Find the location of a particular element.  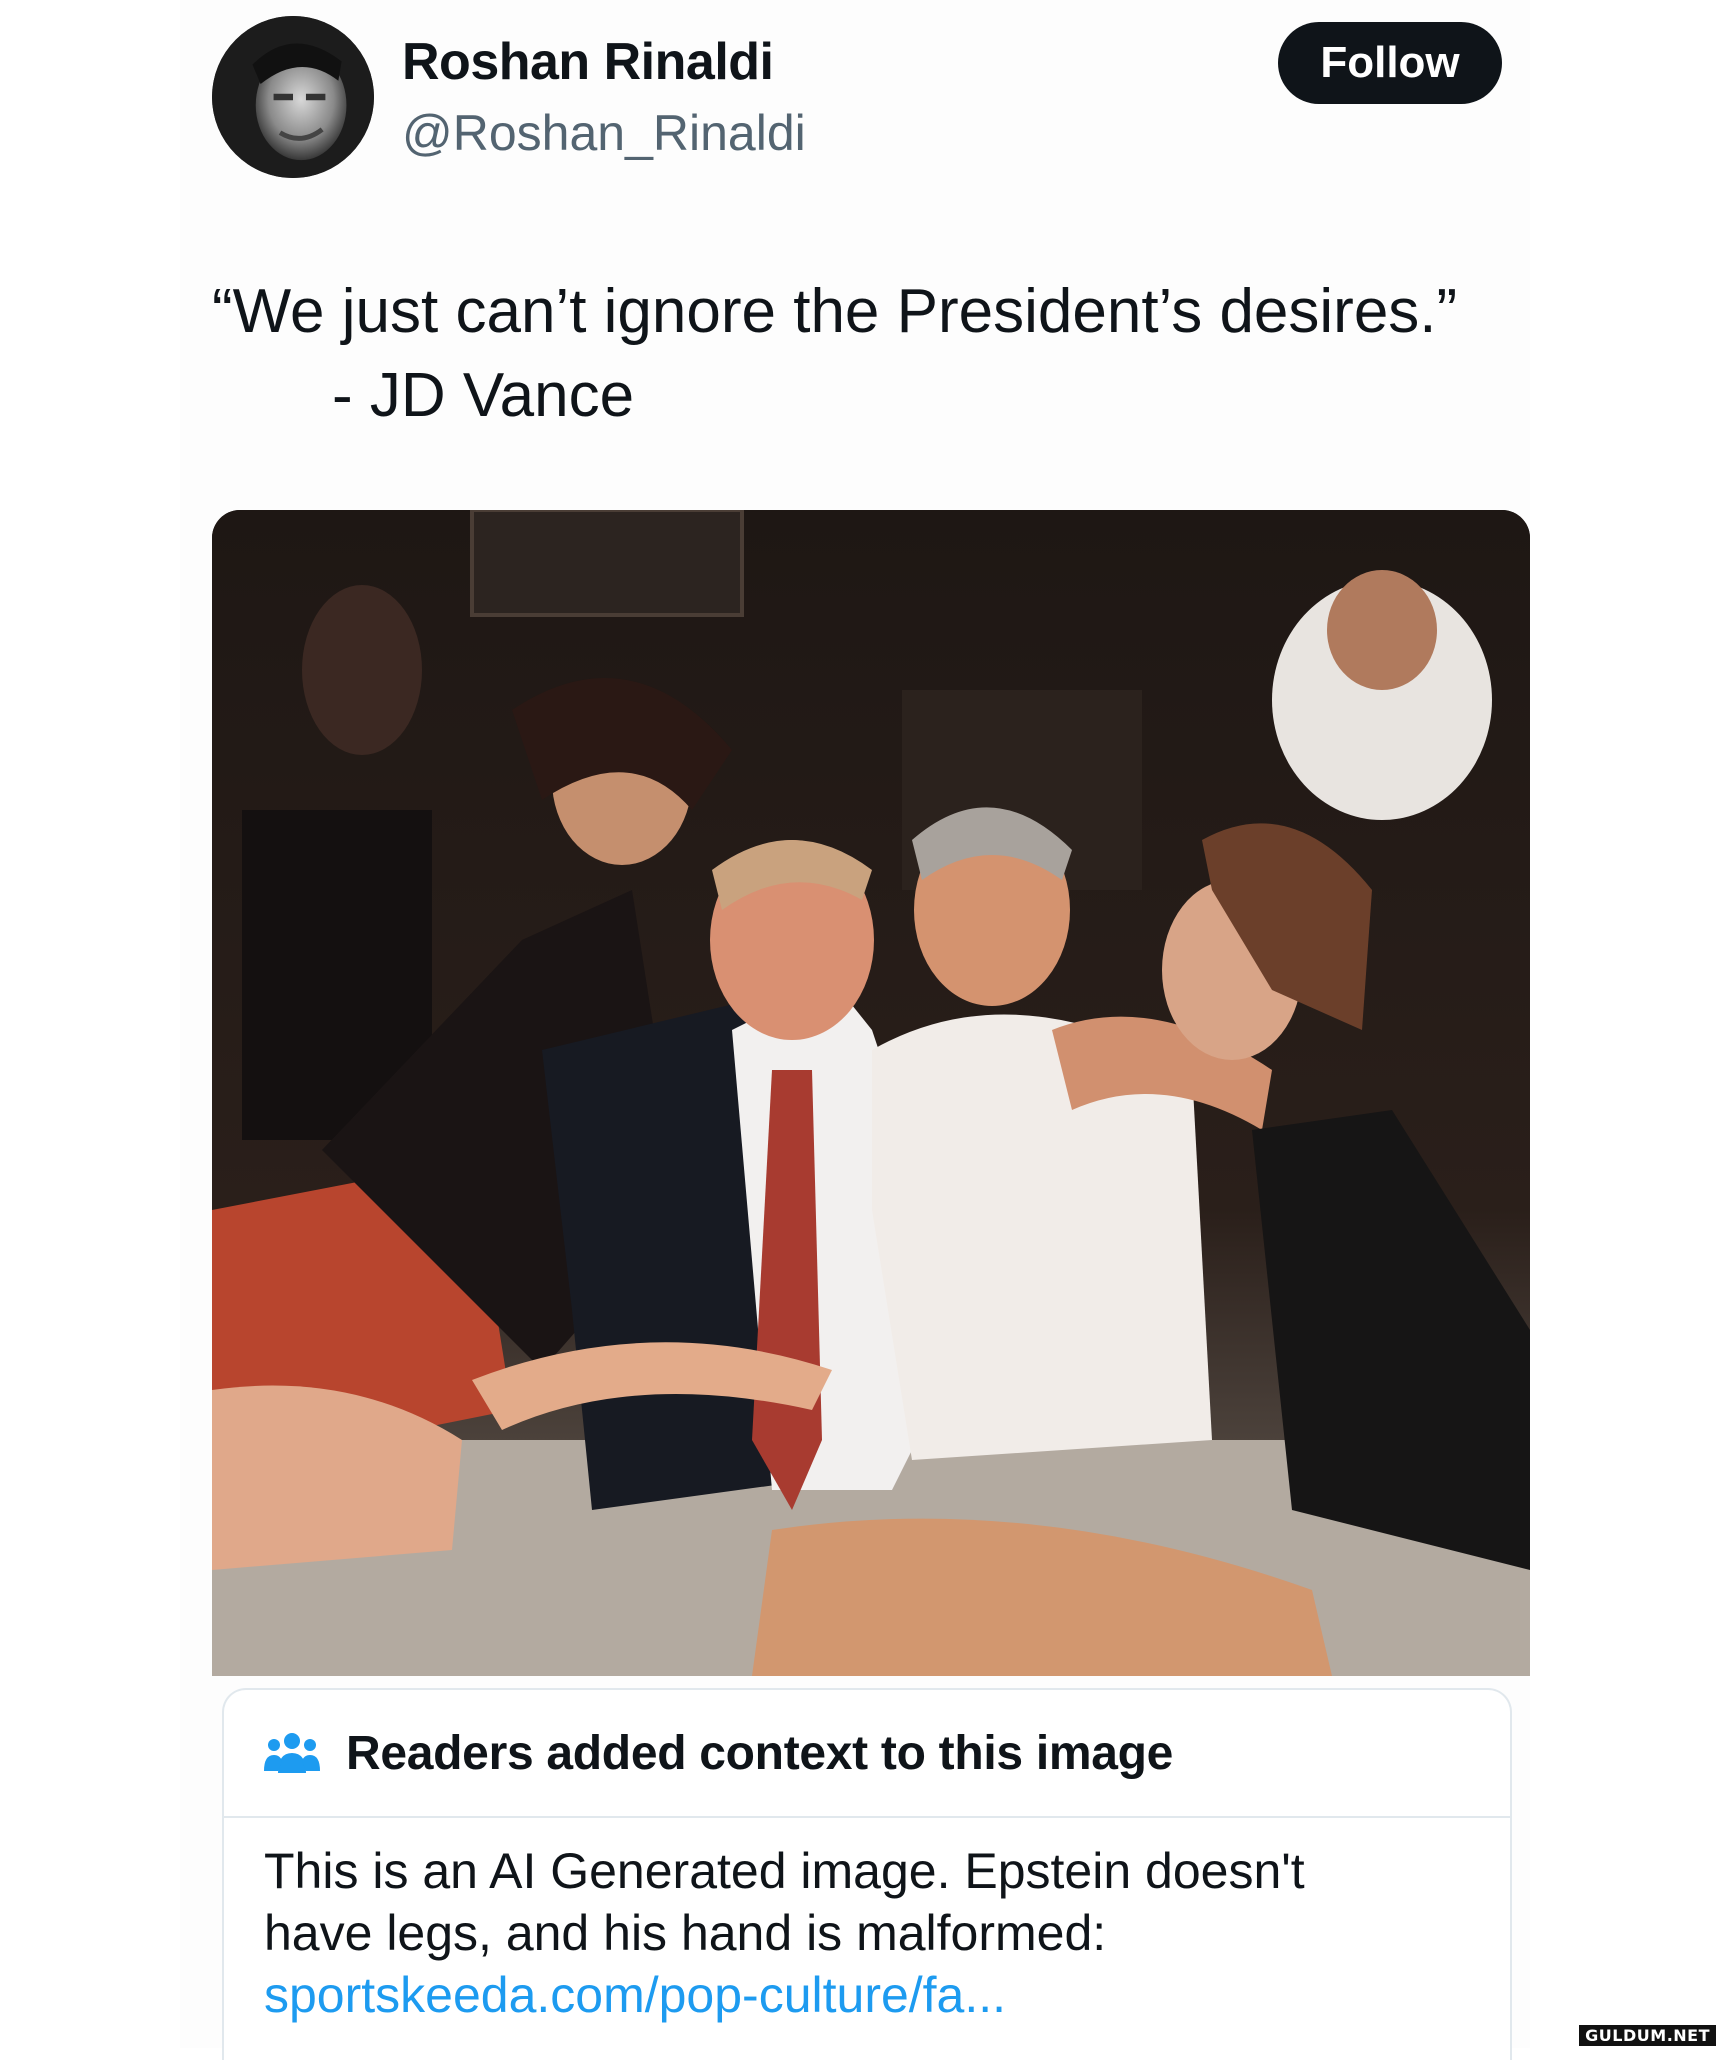

tweet-attribution: - JD Vance is located at coordinates (483, 395).